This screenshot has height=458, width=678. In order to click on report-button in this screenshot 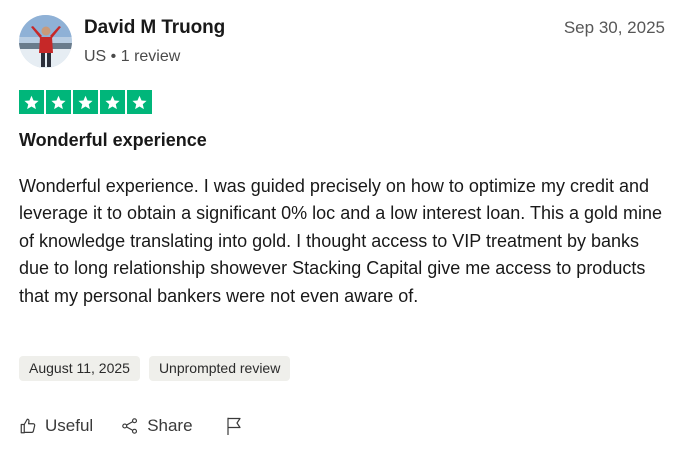, I will do `click(234, 426)`.